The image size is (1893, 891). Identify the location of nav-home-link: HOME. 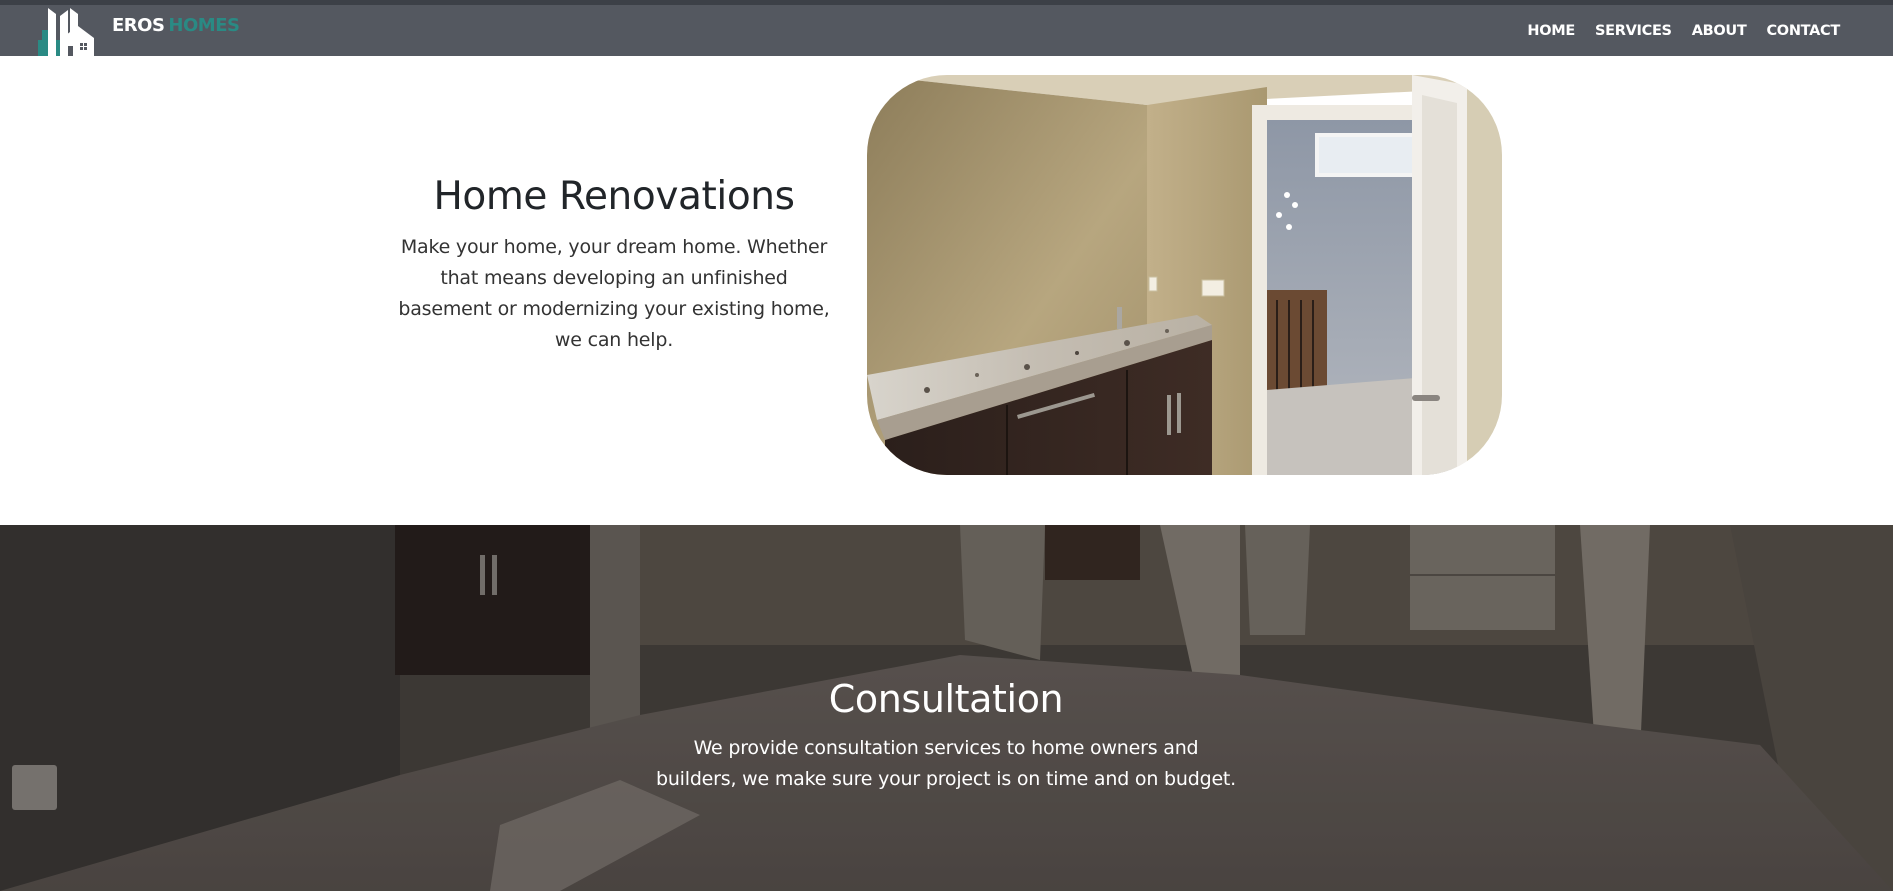
(1551, 31).